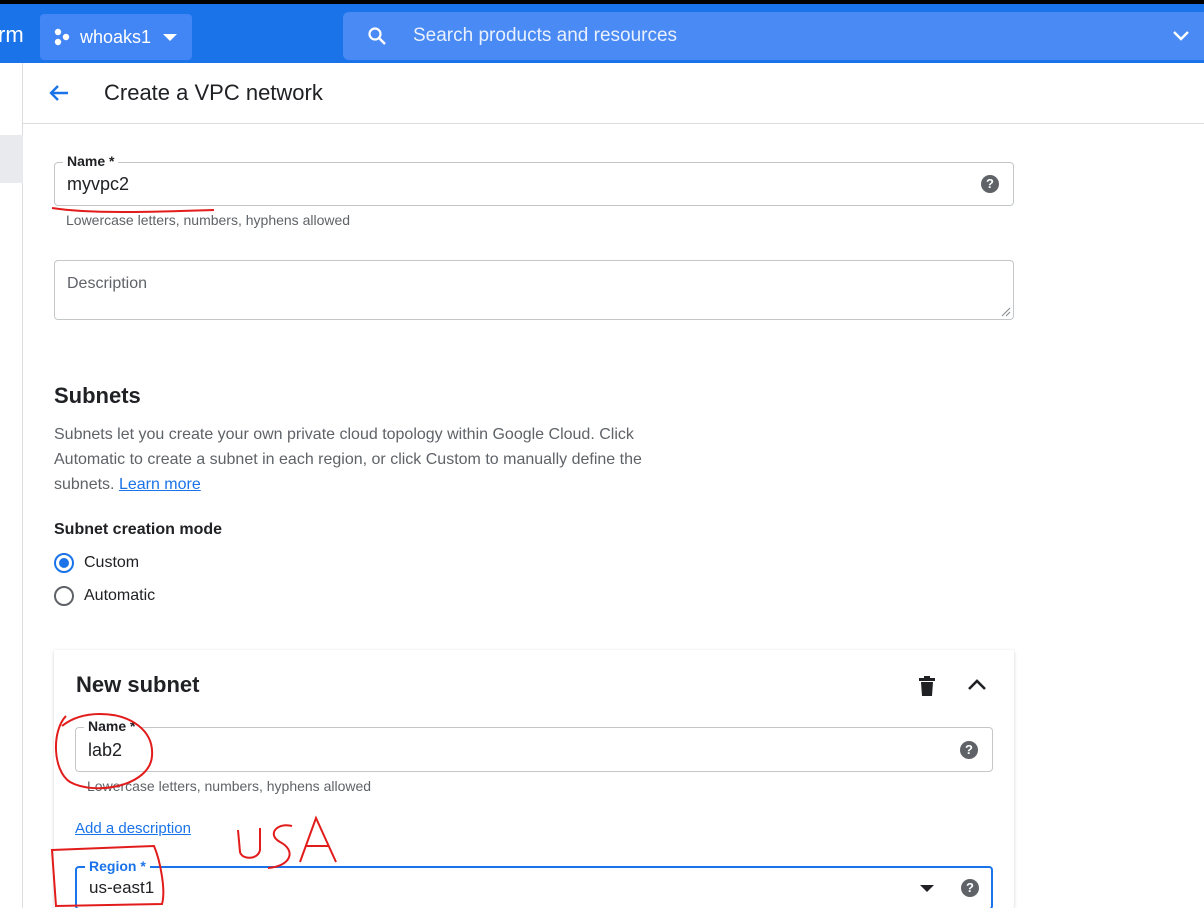  What do you see at coordinates (112, 726) in the screenshot?
I see `subnet-name-label: Name *` at bounding box center [112, 726].